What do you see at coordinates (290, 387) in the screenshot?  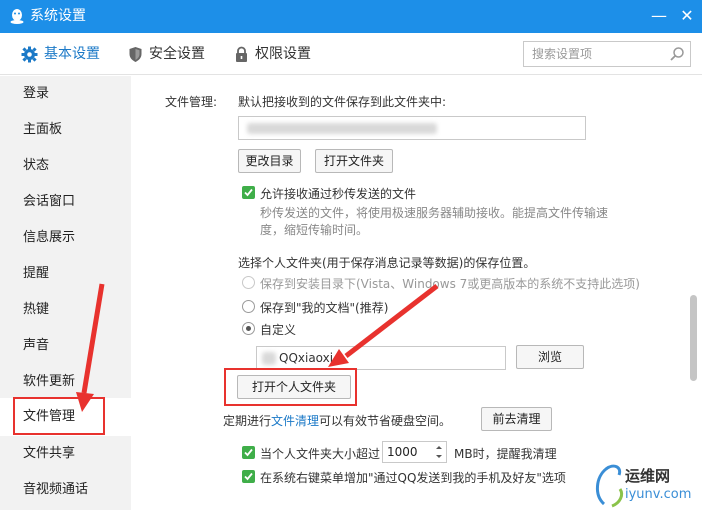 I see `annotation-box-open-personal-folder` at bounding box center [290, 387].